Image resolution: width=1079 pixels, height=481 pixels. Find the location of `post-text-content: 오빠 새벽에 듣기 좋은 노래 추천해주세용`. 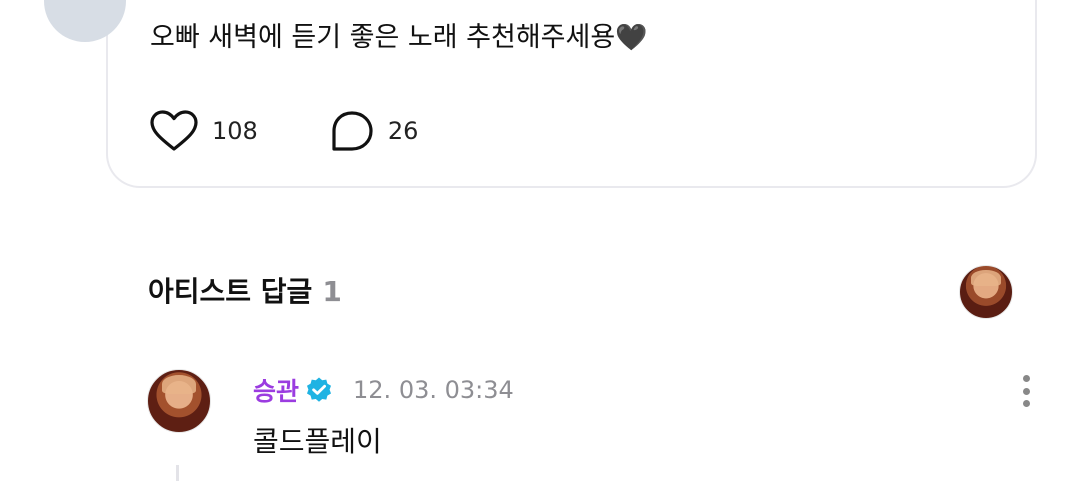

post-text-content: 오빠 새벽에 듣기 좋은 노래 추천해주세용 is located at coordinates (383, 37).